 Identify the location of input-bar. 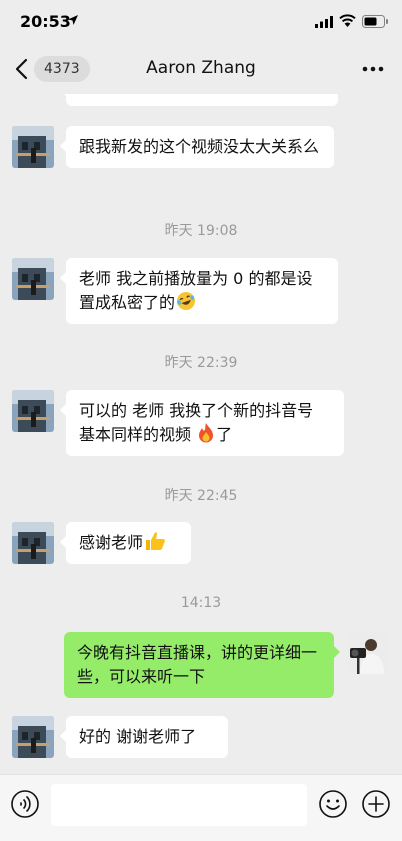
(201, 807).